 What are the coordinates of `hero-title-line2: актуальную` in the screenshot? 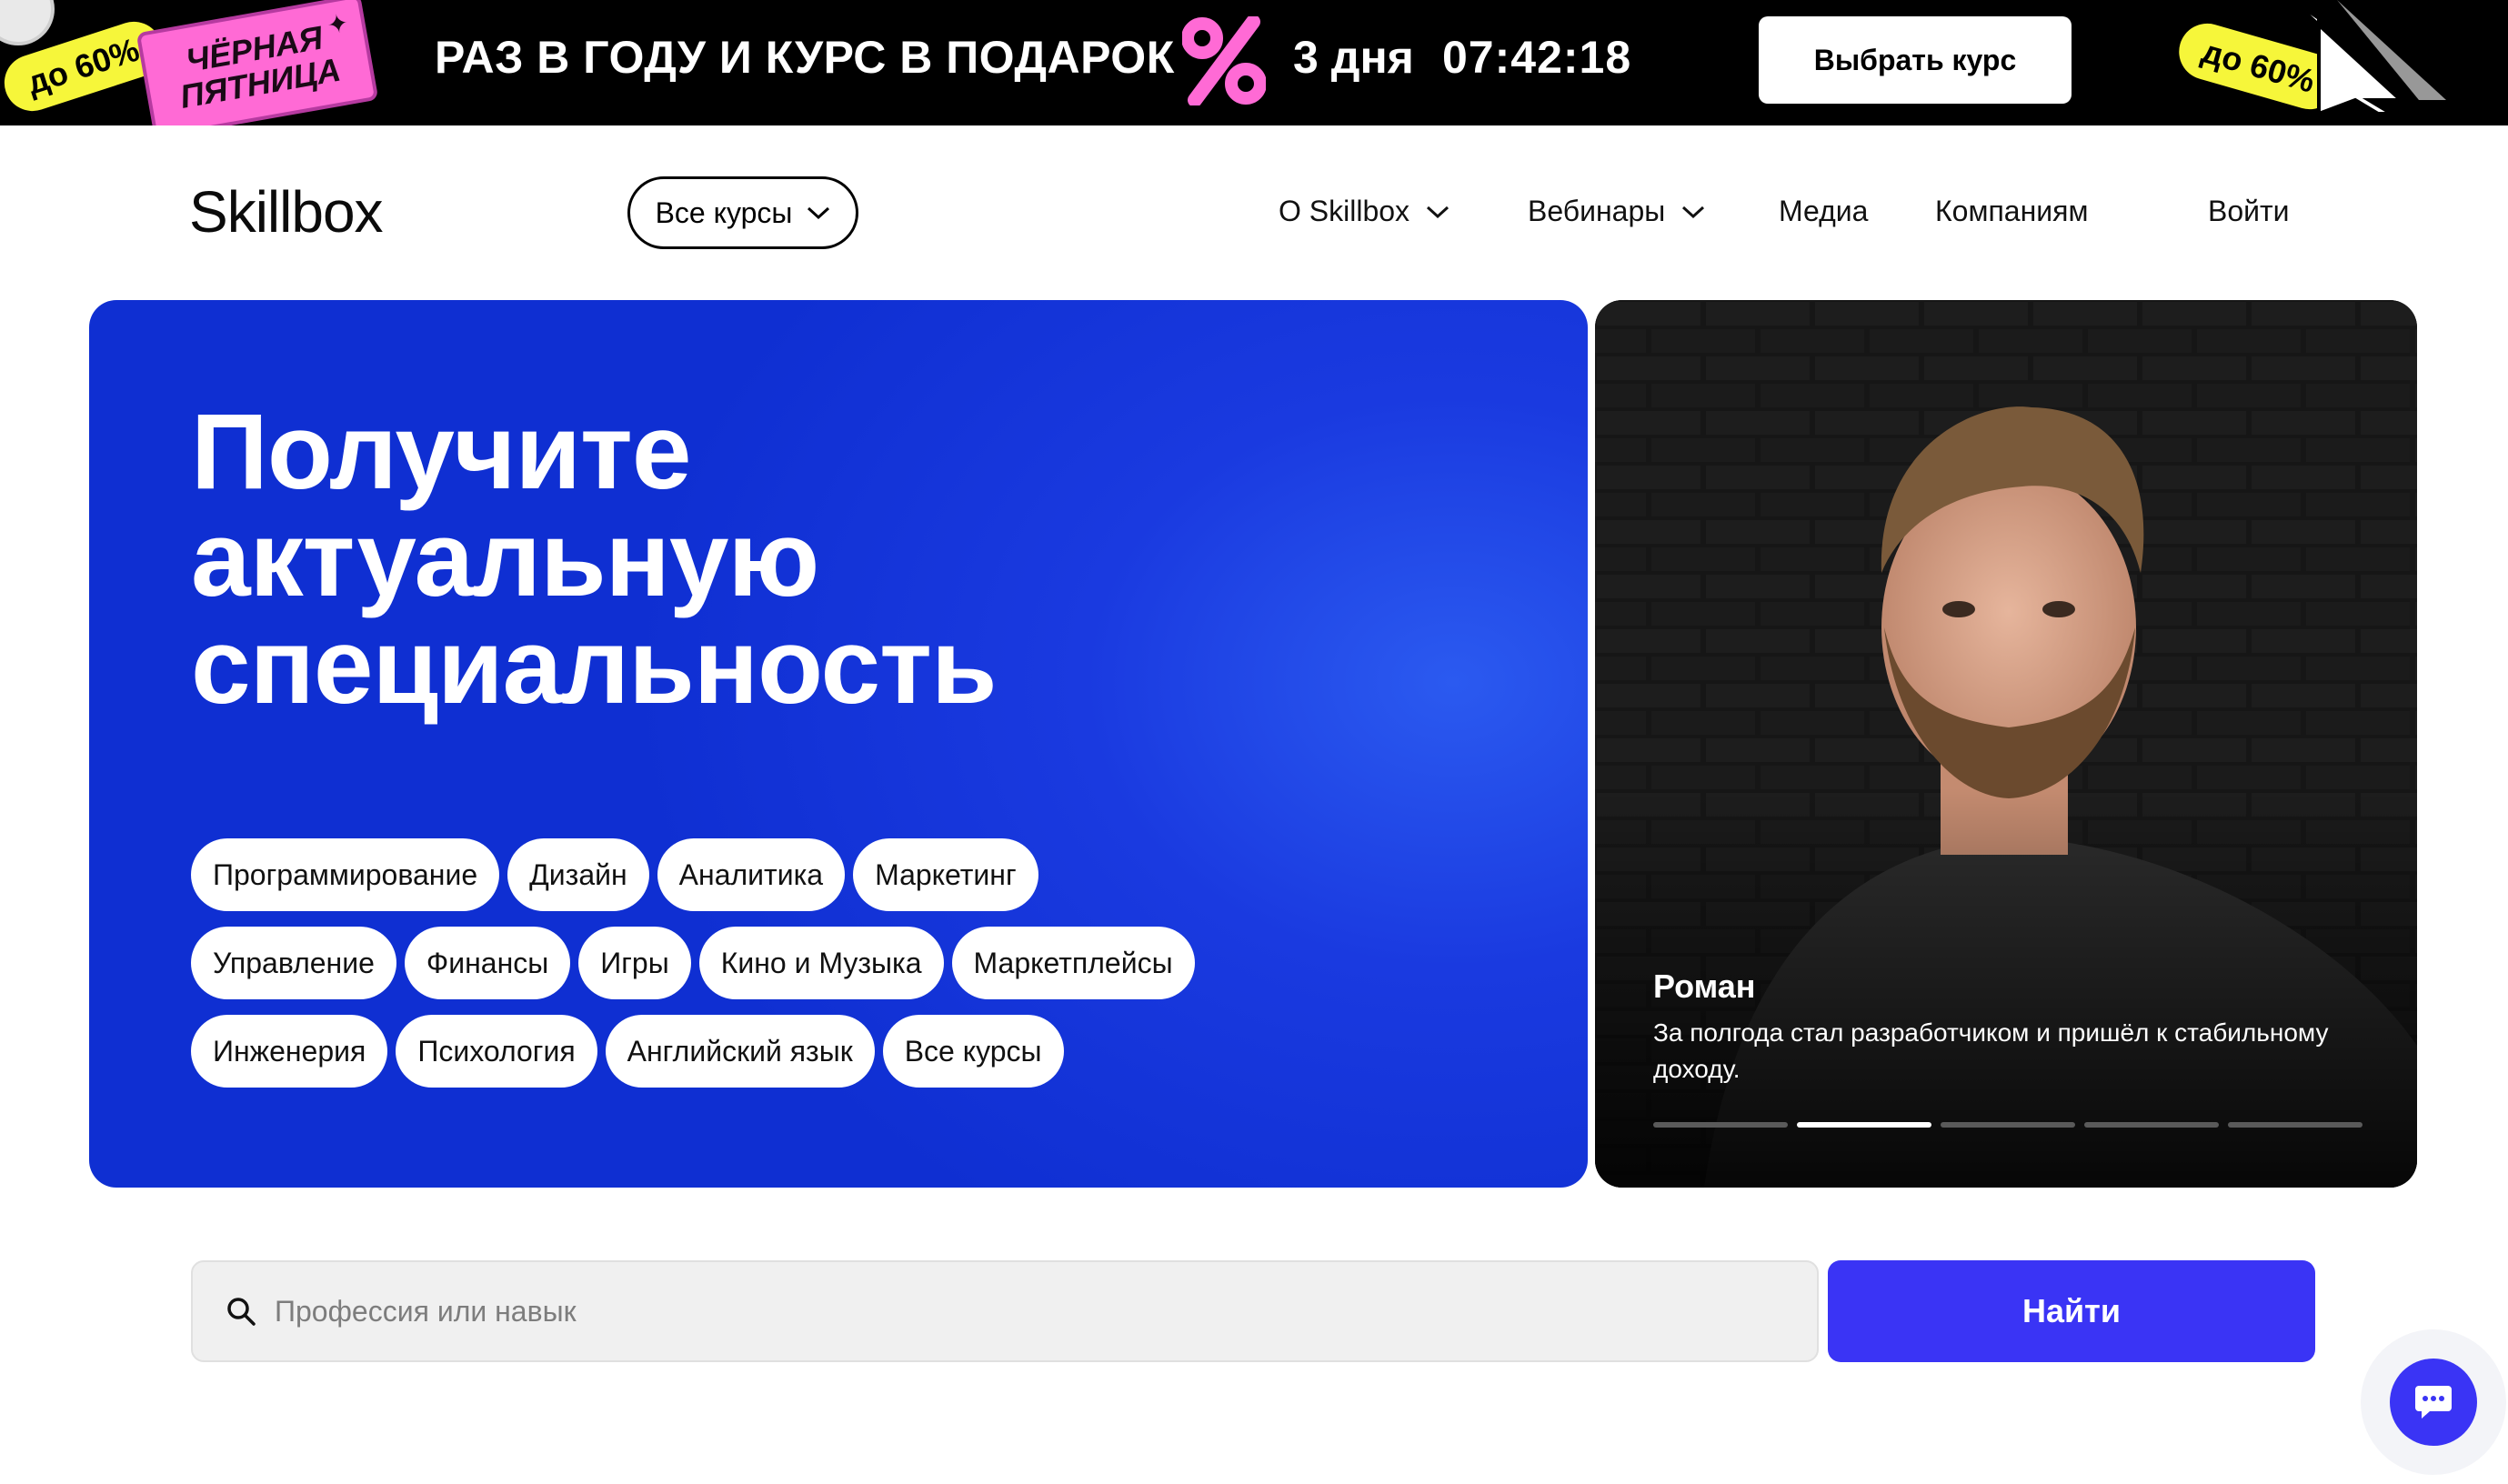 It's located at (505, 559).